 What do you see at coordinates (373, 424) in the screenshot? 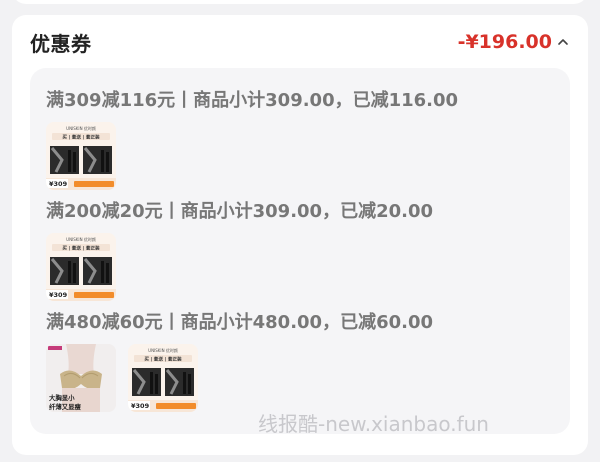
I see `watermark: 线报酷-new.xianbao.fun` at bounding box center [373, 424].